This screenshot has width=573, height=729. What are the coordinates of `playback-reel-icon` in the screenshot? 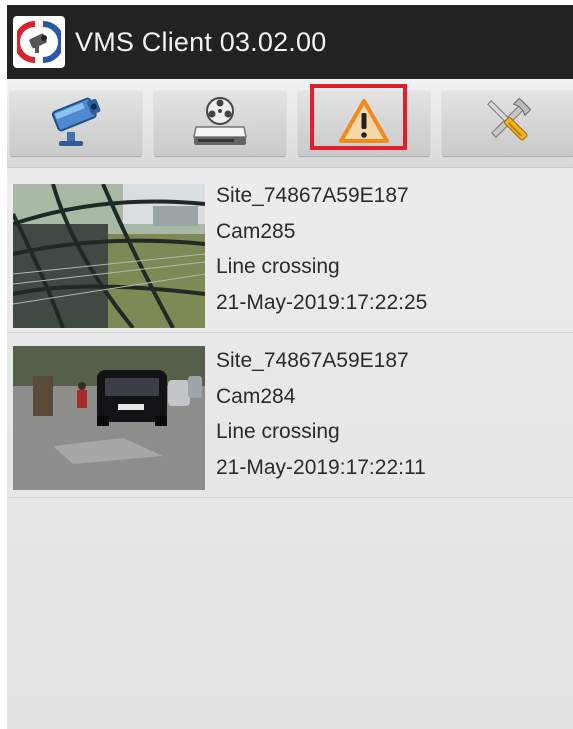 It's located at (220, 123).